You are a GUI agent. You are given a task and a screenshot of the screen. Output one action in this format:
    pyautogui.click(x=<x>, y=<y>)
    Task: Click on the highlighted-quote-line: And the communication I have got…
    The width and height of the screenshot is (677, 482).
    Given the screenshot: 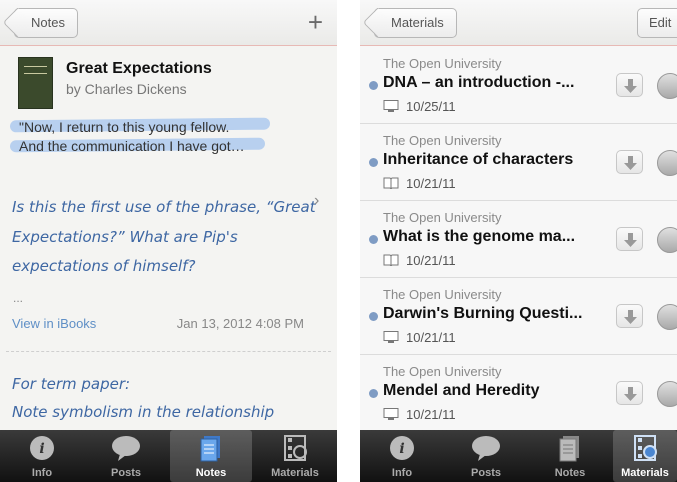 What is the action you would take?
    pyautogui.click(x=132, y=146)
    